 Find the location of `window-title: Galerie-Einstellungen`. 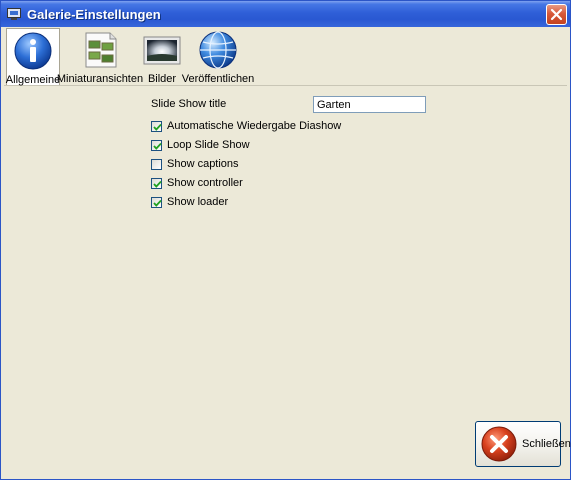

window-title: Galerie-Einstellungen is located at coordinates (94, 14).